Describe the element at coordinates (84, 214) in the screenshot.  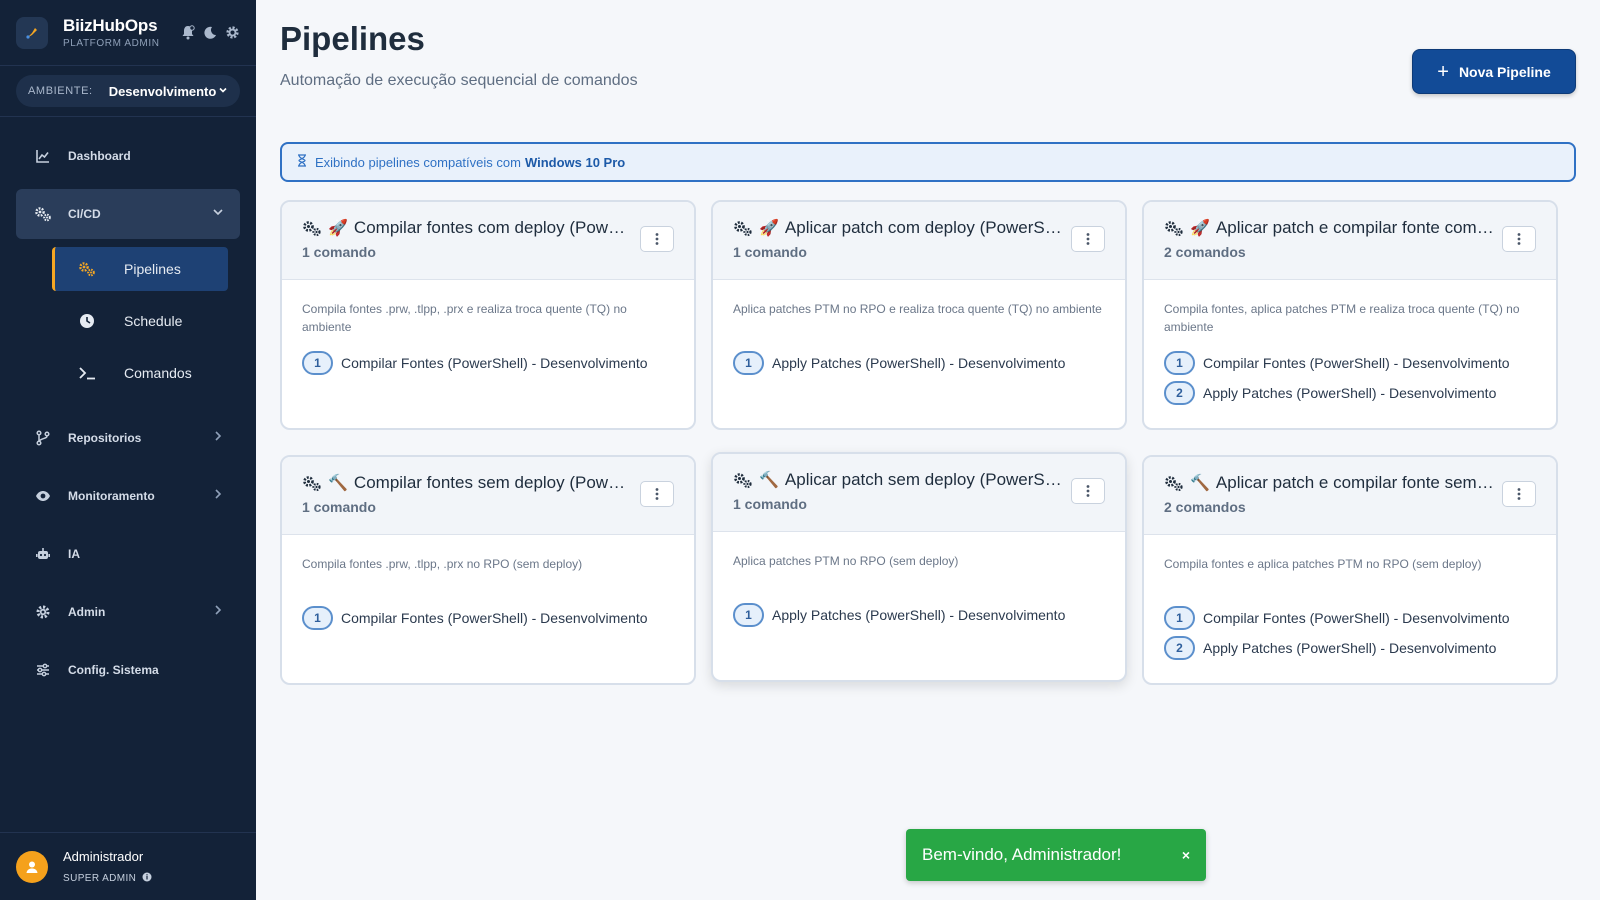
I see `nav-cicd-label: CI/CD` at that location.